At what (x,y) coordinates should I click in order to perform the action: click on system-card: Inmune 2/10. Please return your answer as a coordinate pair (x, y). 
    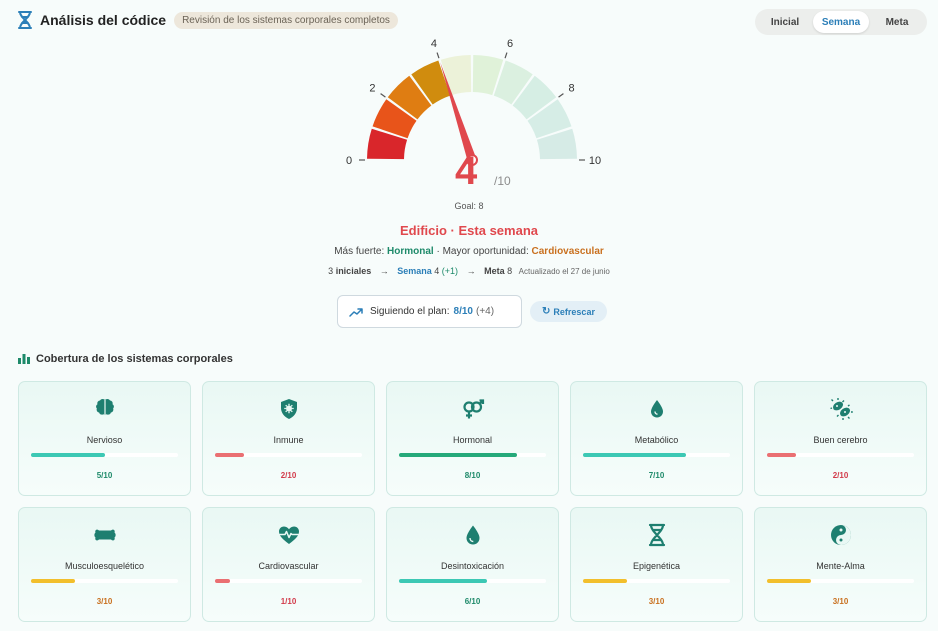
    Looking at the image, I should click on (288, 438).